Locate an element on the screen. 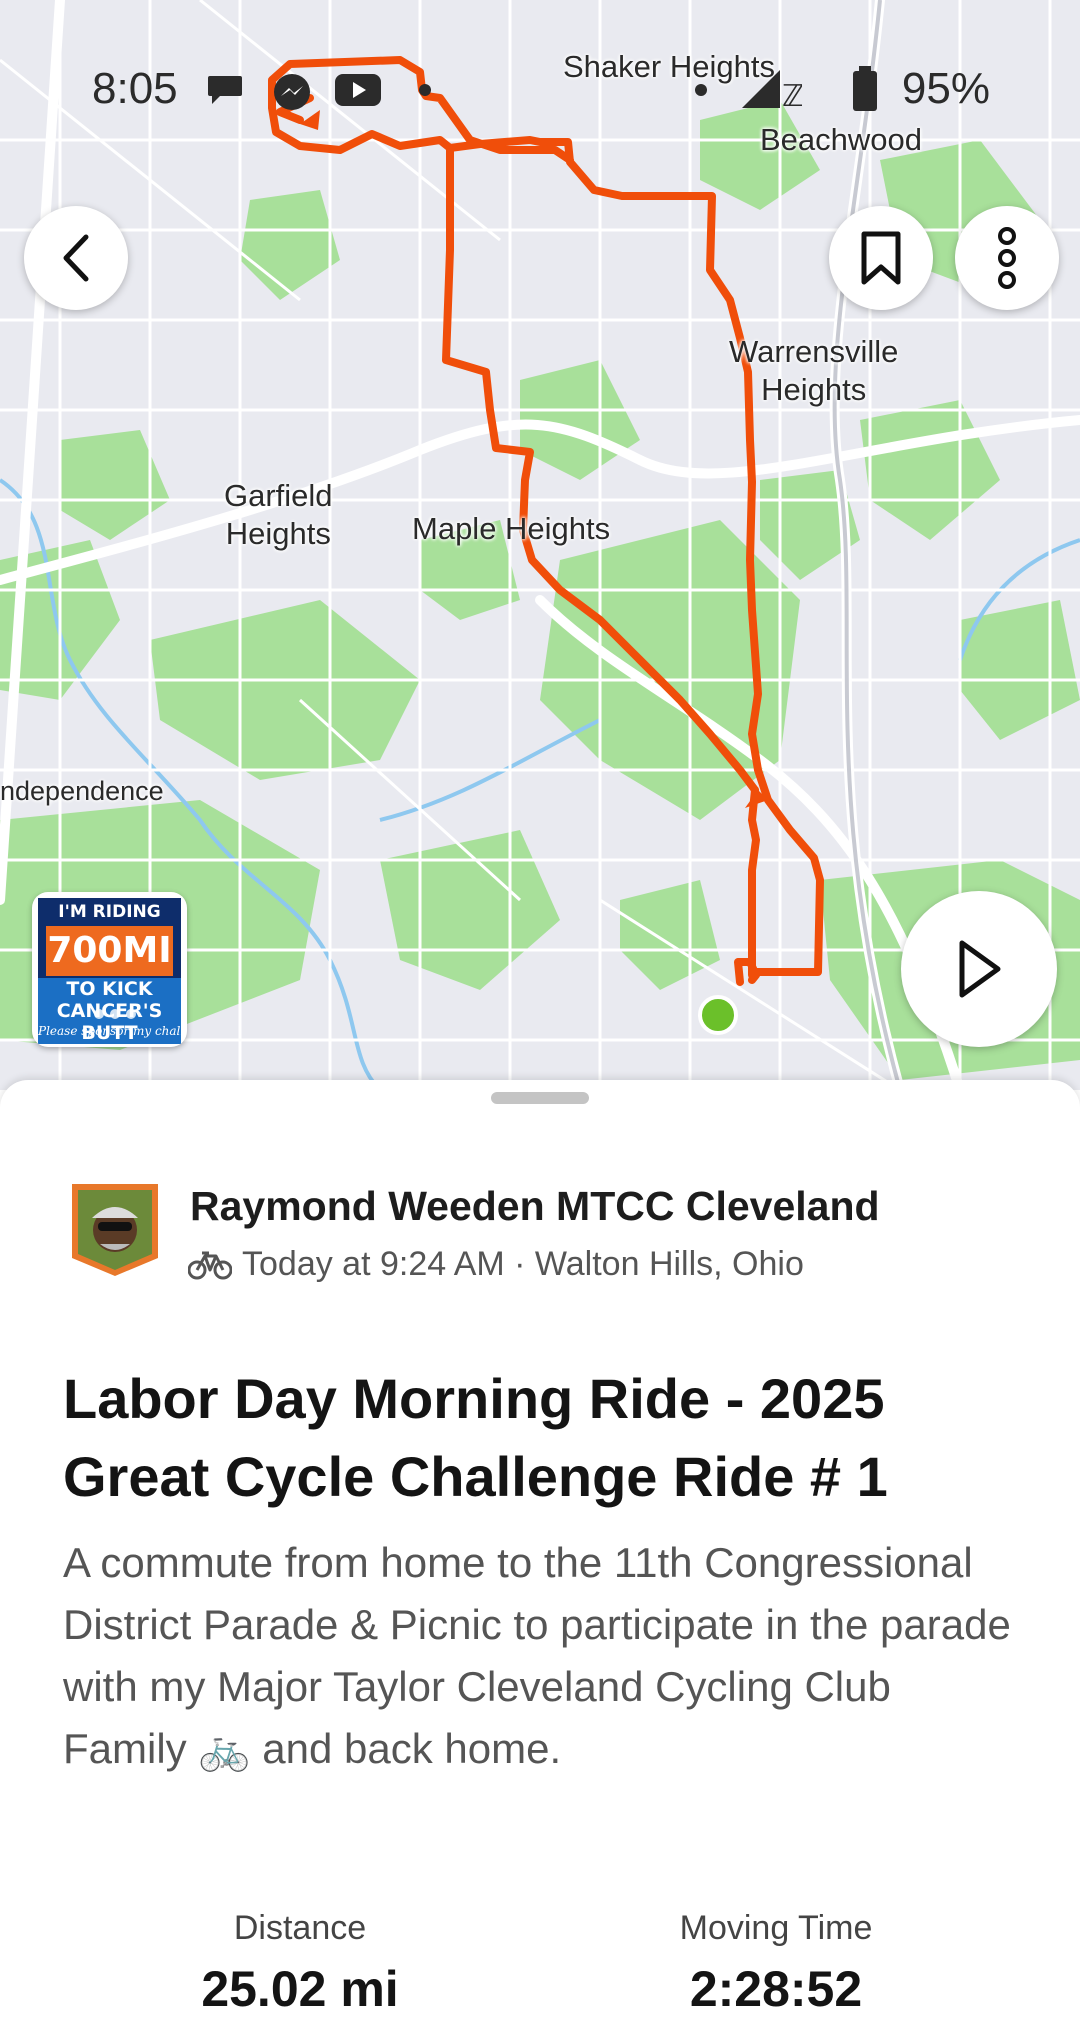  map-label-maple: Maple Heights is located at coordinates (511, 528).